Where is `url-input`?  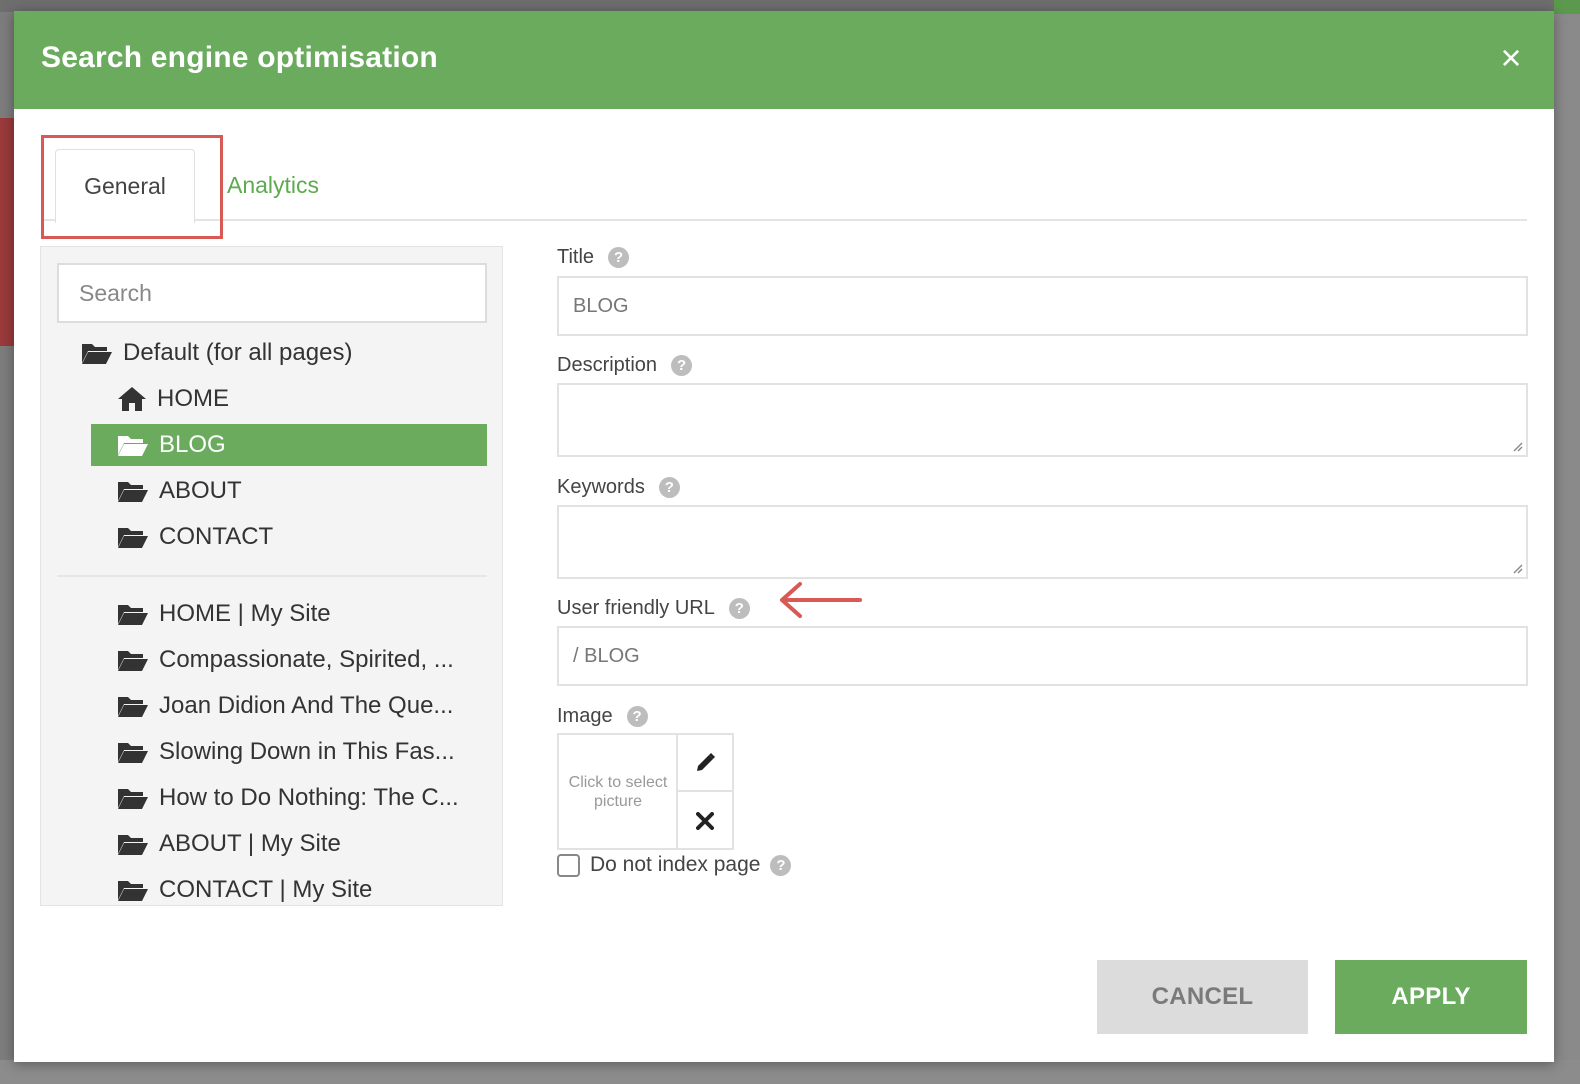 url-input is located at coordinates (1042, 656).